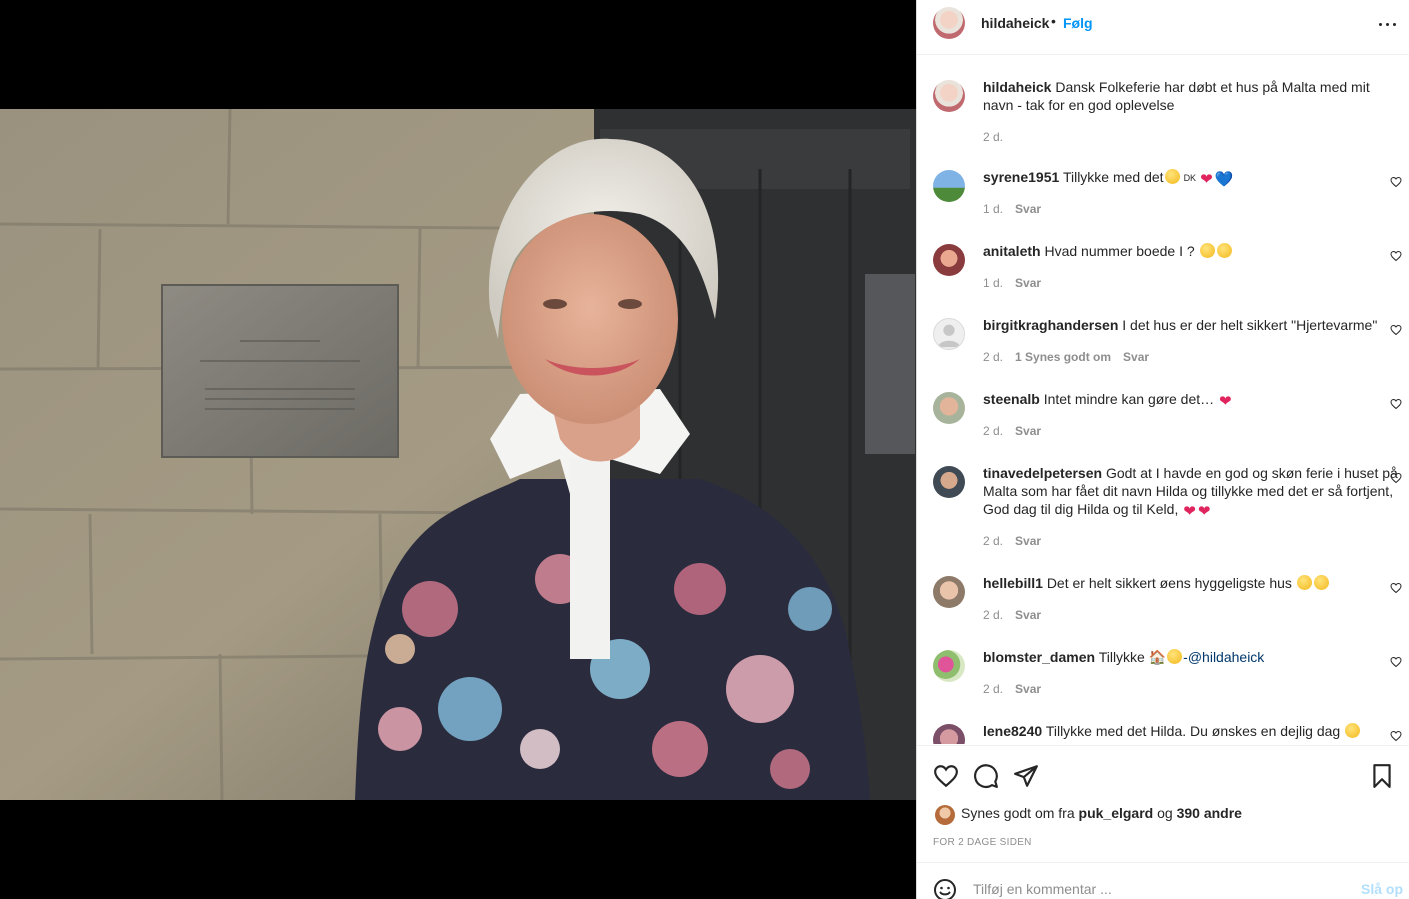 The width and height of the screenshot is (1409, 899). What do you see at coordinates (982, 842) in the screenshot?
I see `post-timestamp: FOR 2 DAGE SIDEN` at bounding box center [982, 842].